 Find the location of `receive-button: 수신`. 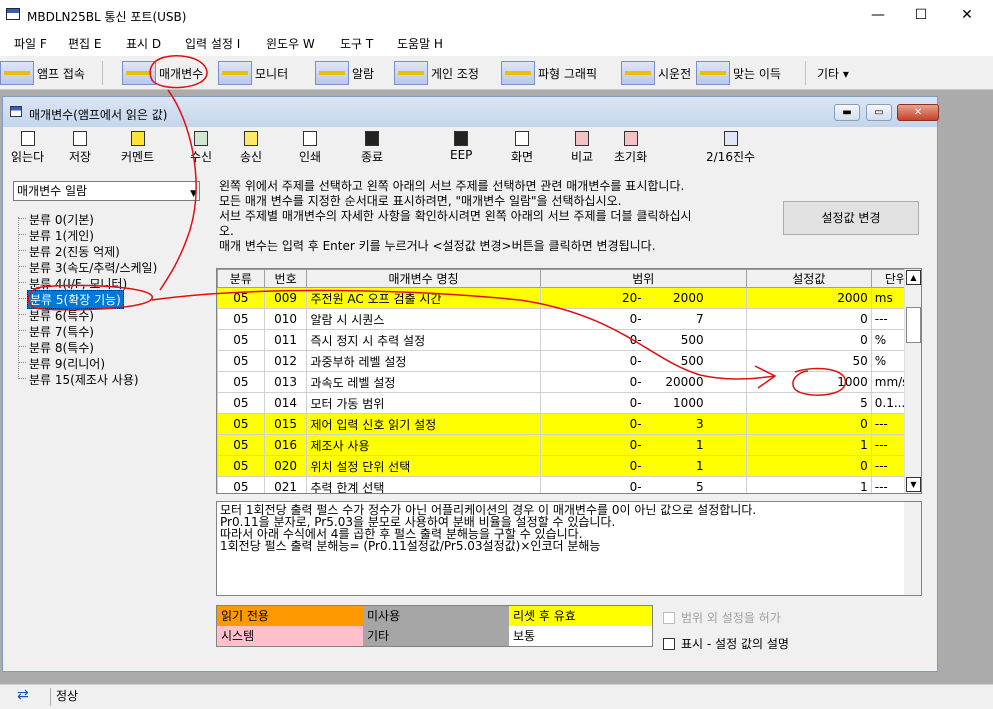

receive-button: 수신 is located at coordinates (201, 148).